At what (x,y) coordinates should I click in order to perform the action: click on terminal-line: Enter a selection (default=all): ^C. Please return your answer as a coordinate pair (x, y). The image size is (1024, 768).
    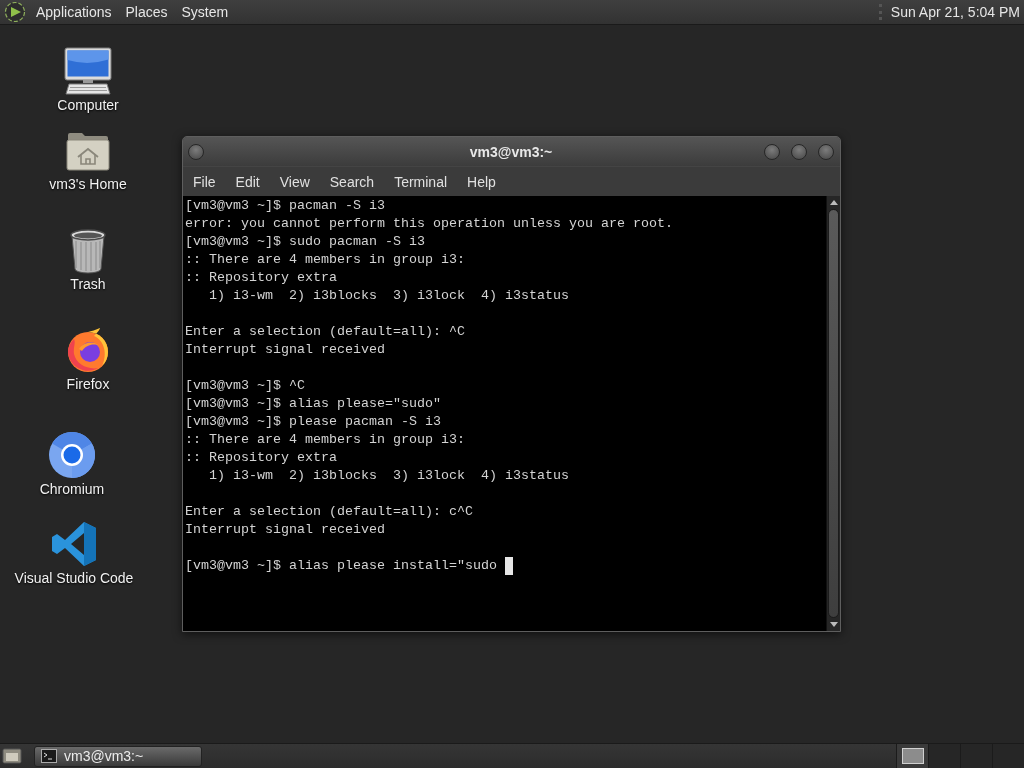
    Looking at the image, I should click on (325, 332).